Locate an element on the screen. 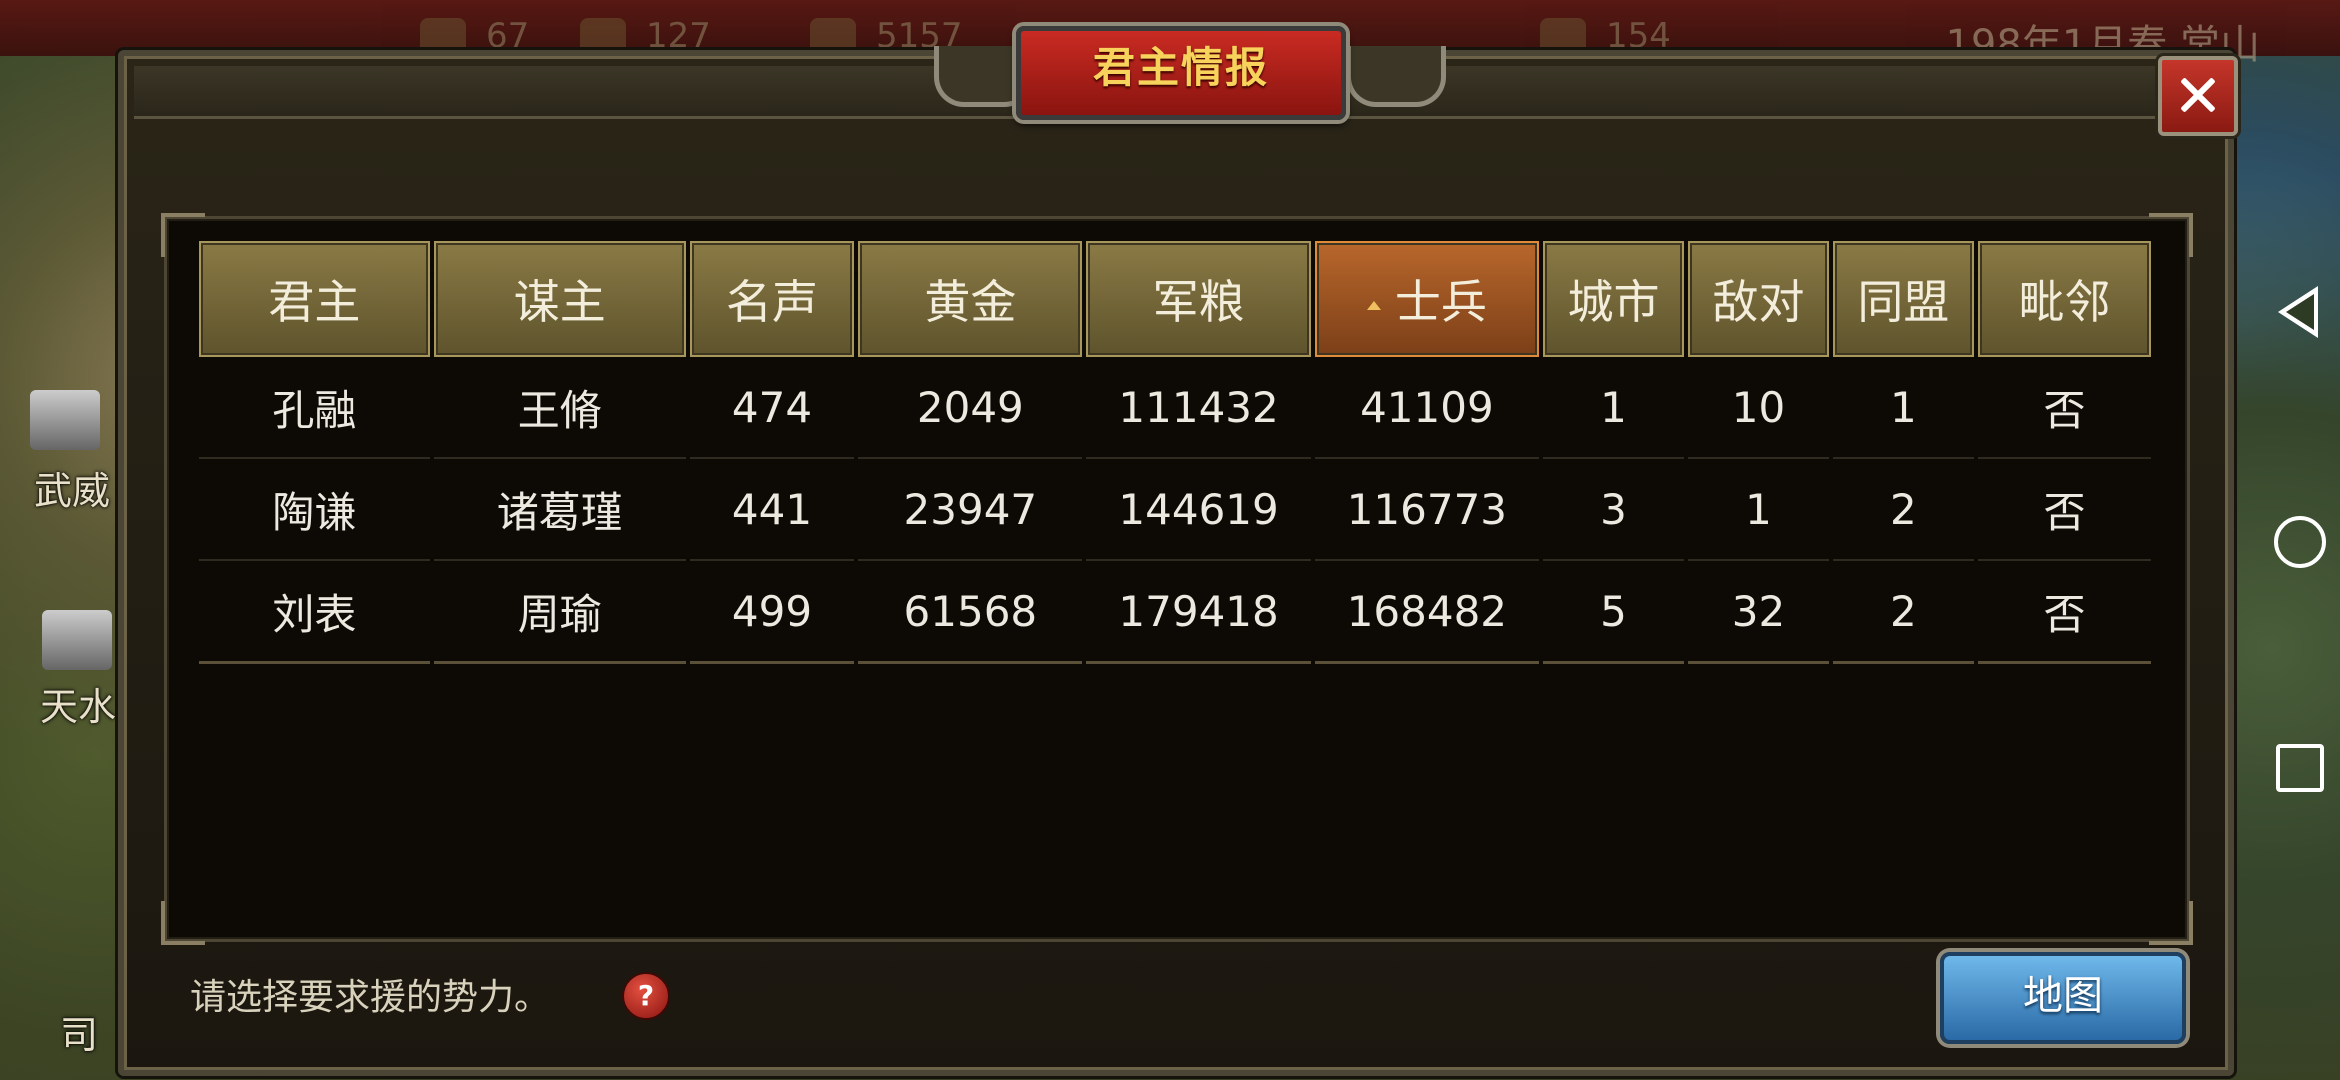 The height and width of the screenshot is (1080, 2340). cell-cities: 5 is located at coordinates (1613, 612).